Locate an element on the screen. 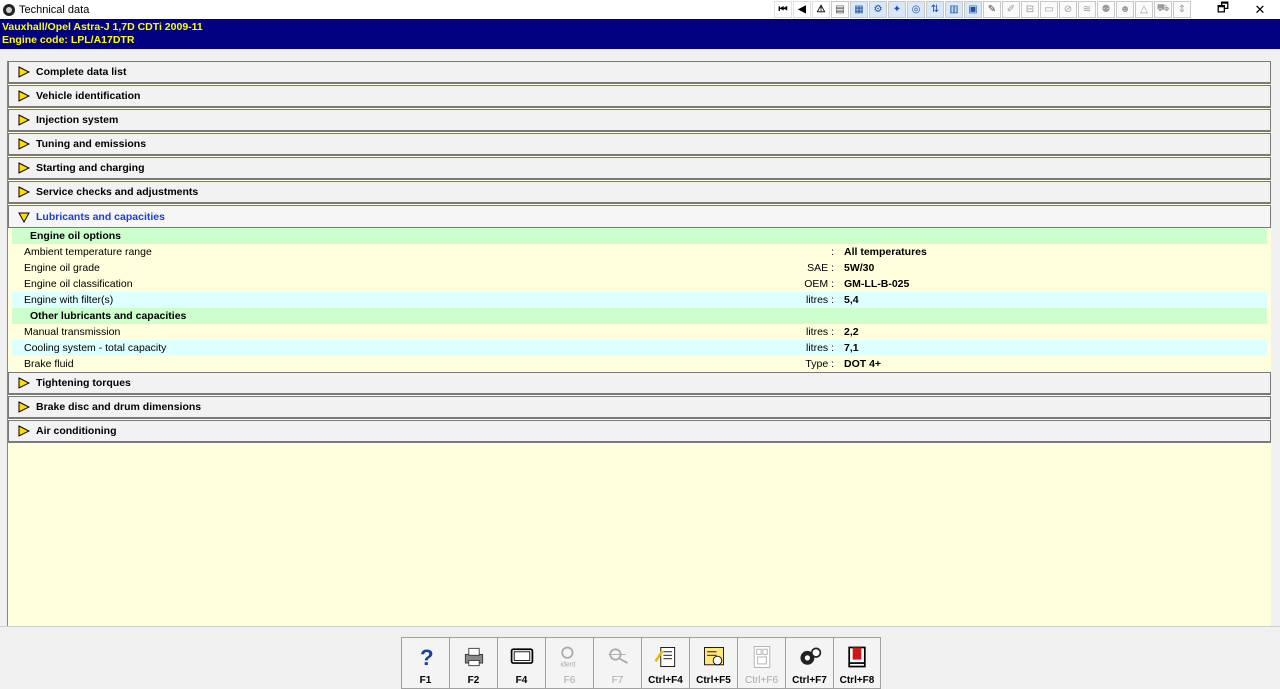 The width and height of the screenshot is (1280, 689). section-label: Starting and charging is located at coordinates (90, 168).